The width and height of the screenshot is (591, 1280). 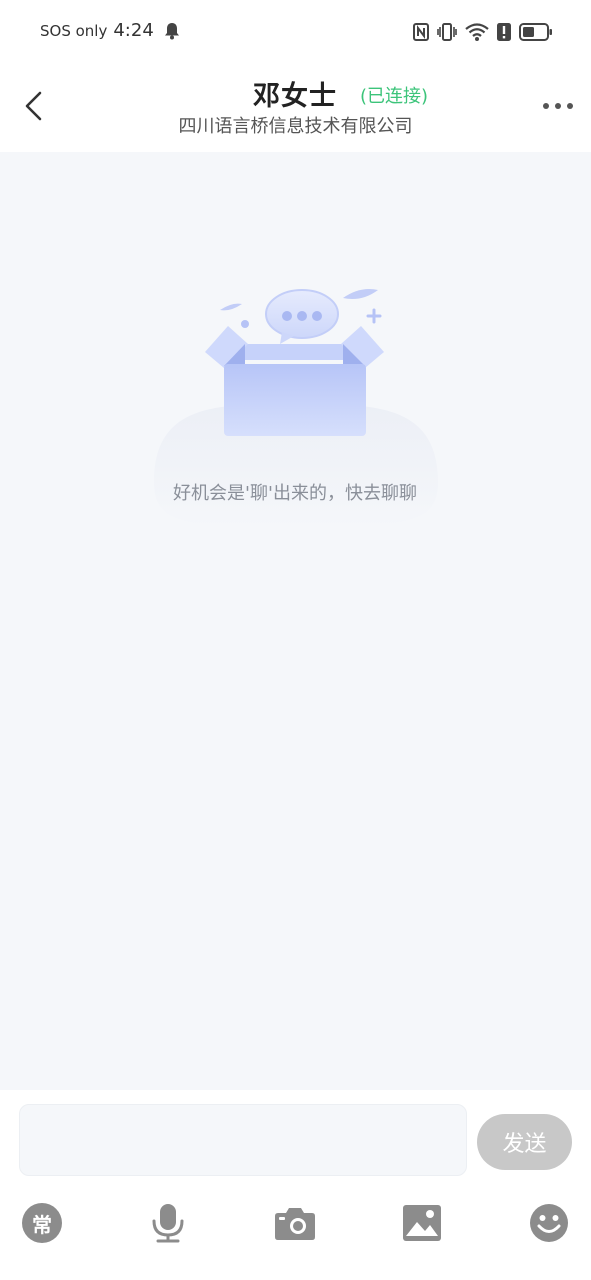 I want to click on empty-state: 好机会是'聊'出来的，快去聊聊, so click(x=295, y=407).